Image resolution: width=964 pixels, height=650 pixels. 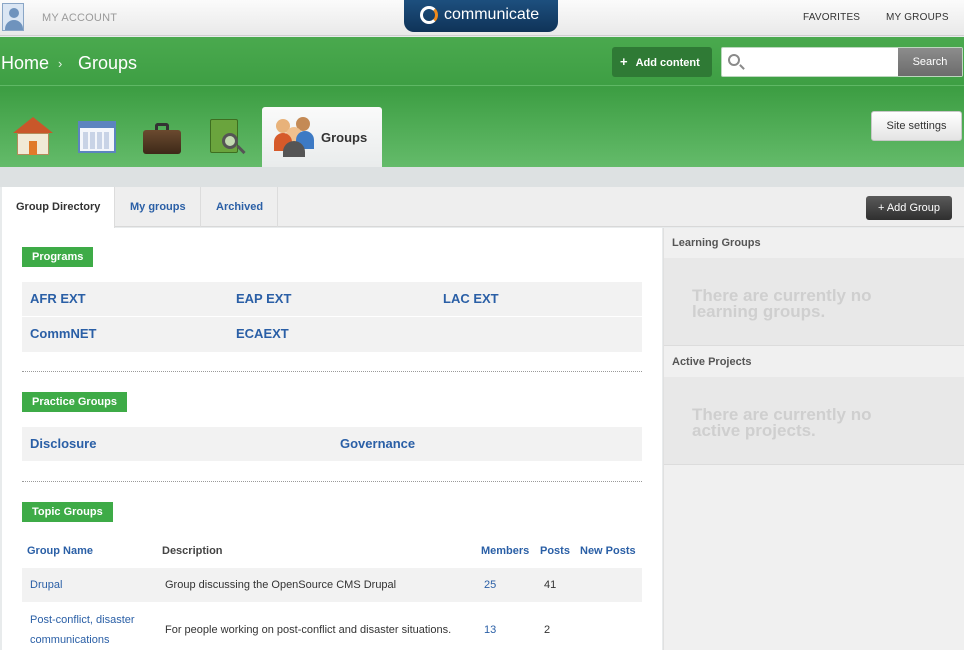 What do you see at coordinates (624, 61) in the screenshot?
I see `plus-icon: +` at bounding box center [624, 61].